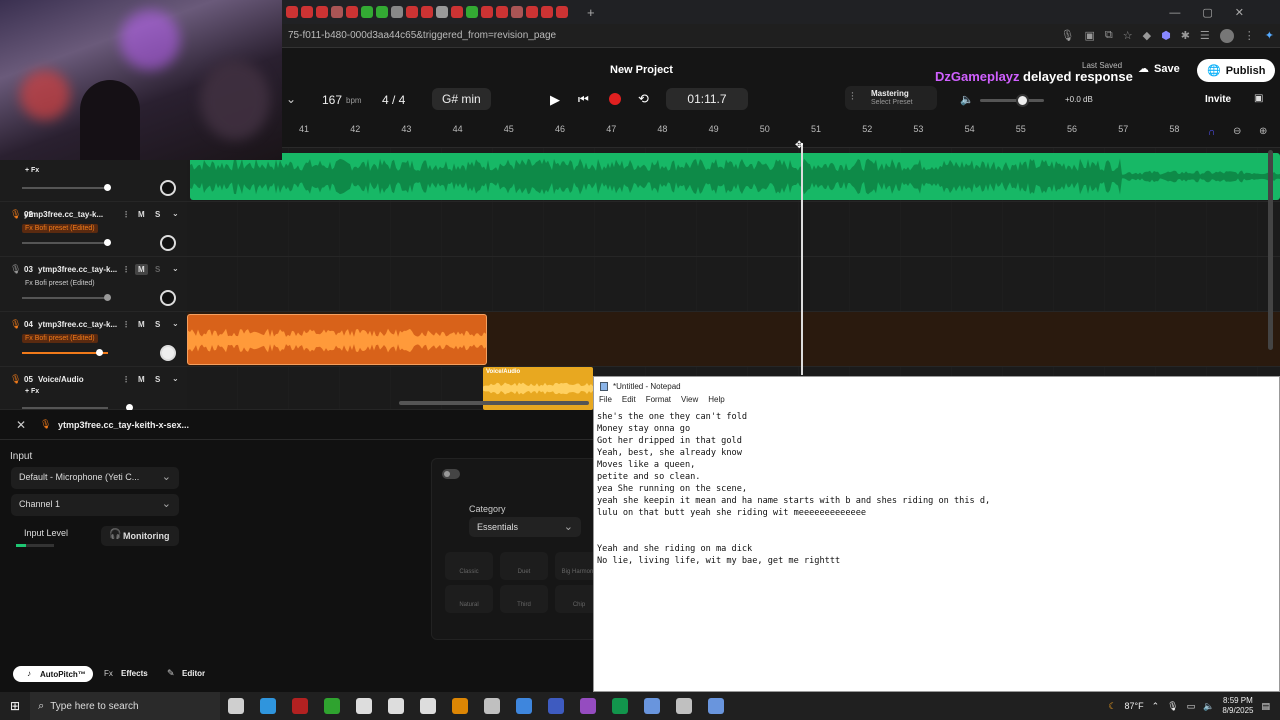 The height and width of the screenshot is (720, 1280). I want to click on audio-clip-orange, so click(337, 339).